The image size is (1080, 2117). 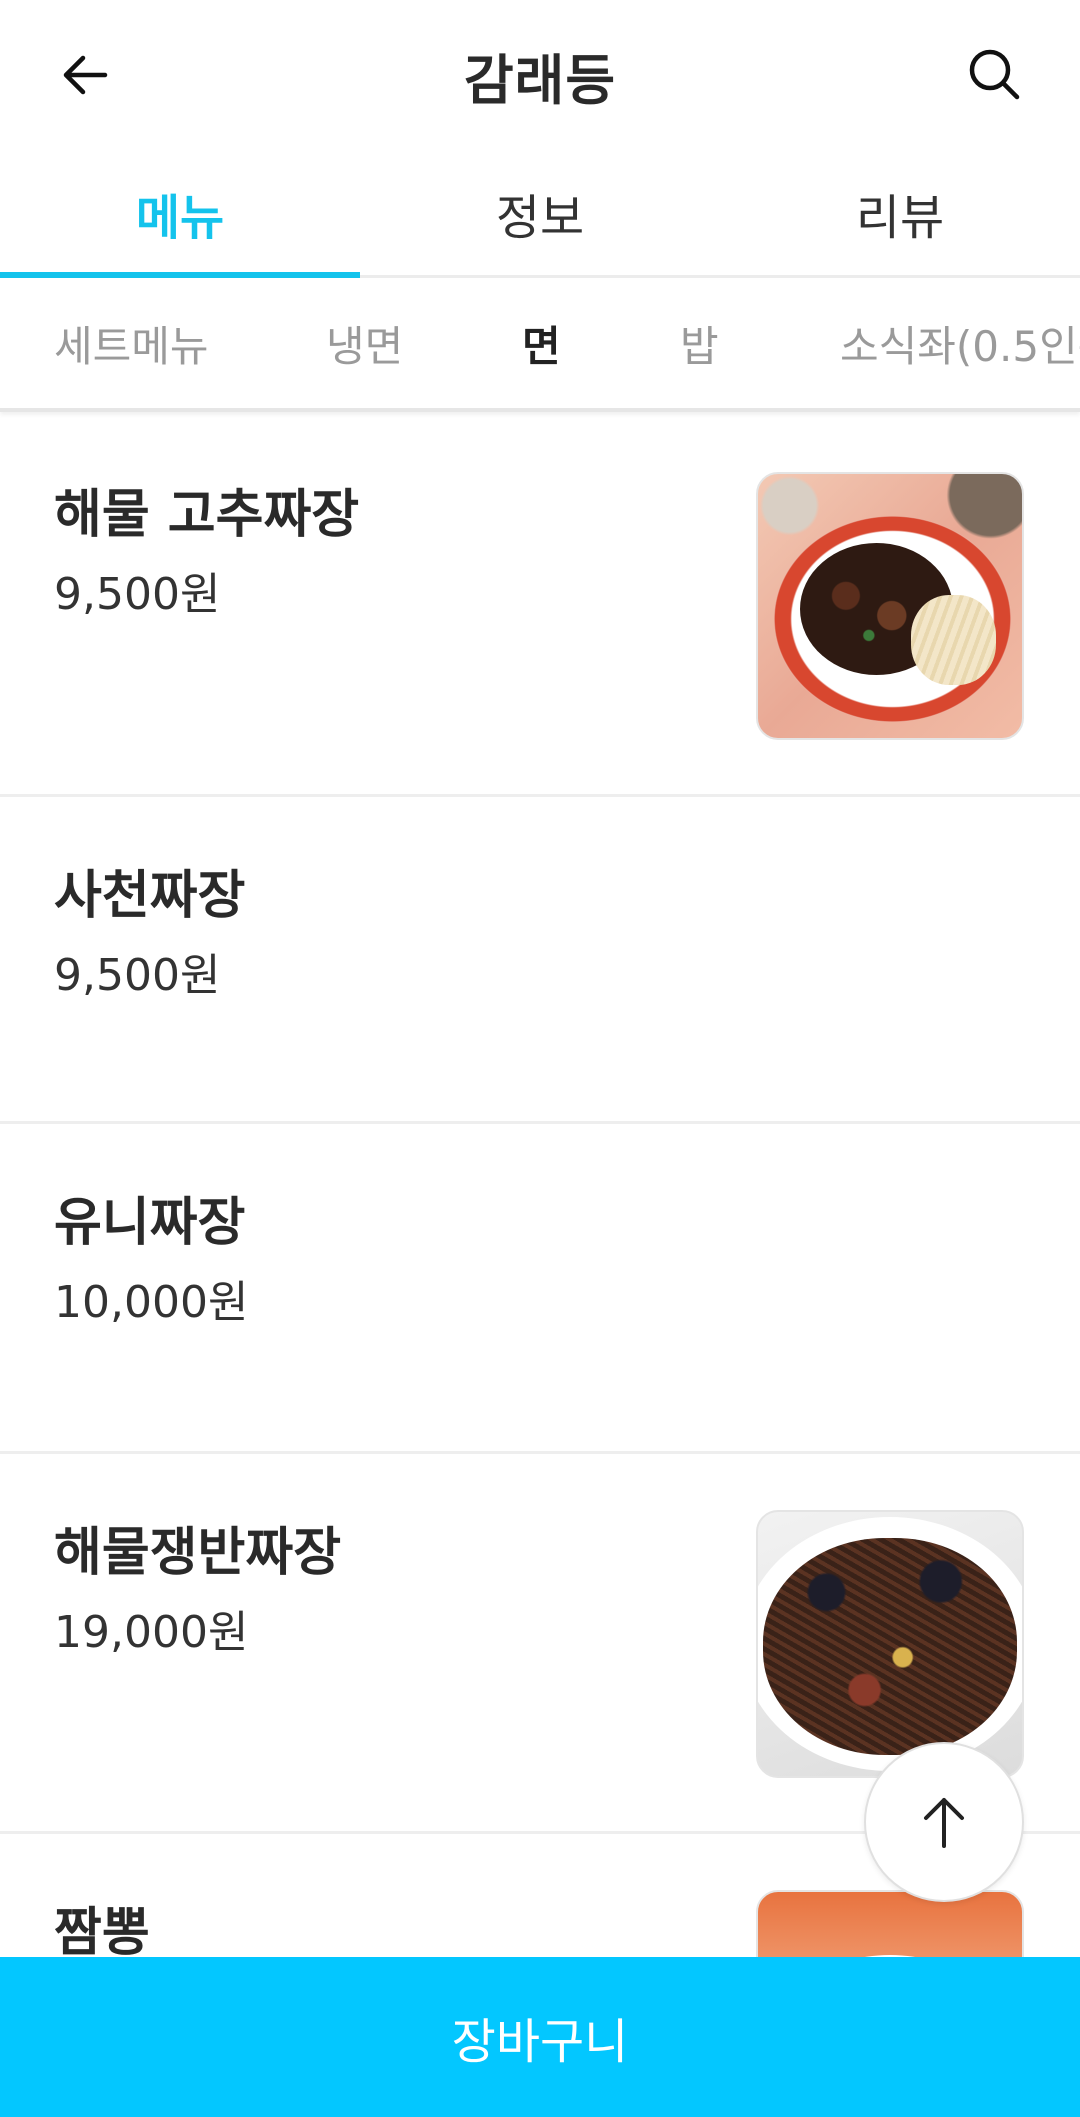 I want to click on scroll-to-top-button, so click(x=944, y=1822).